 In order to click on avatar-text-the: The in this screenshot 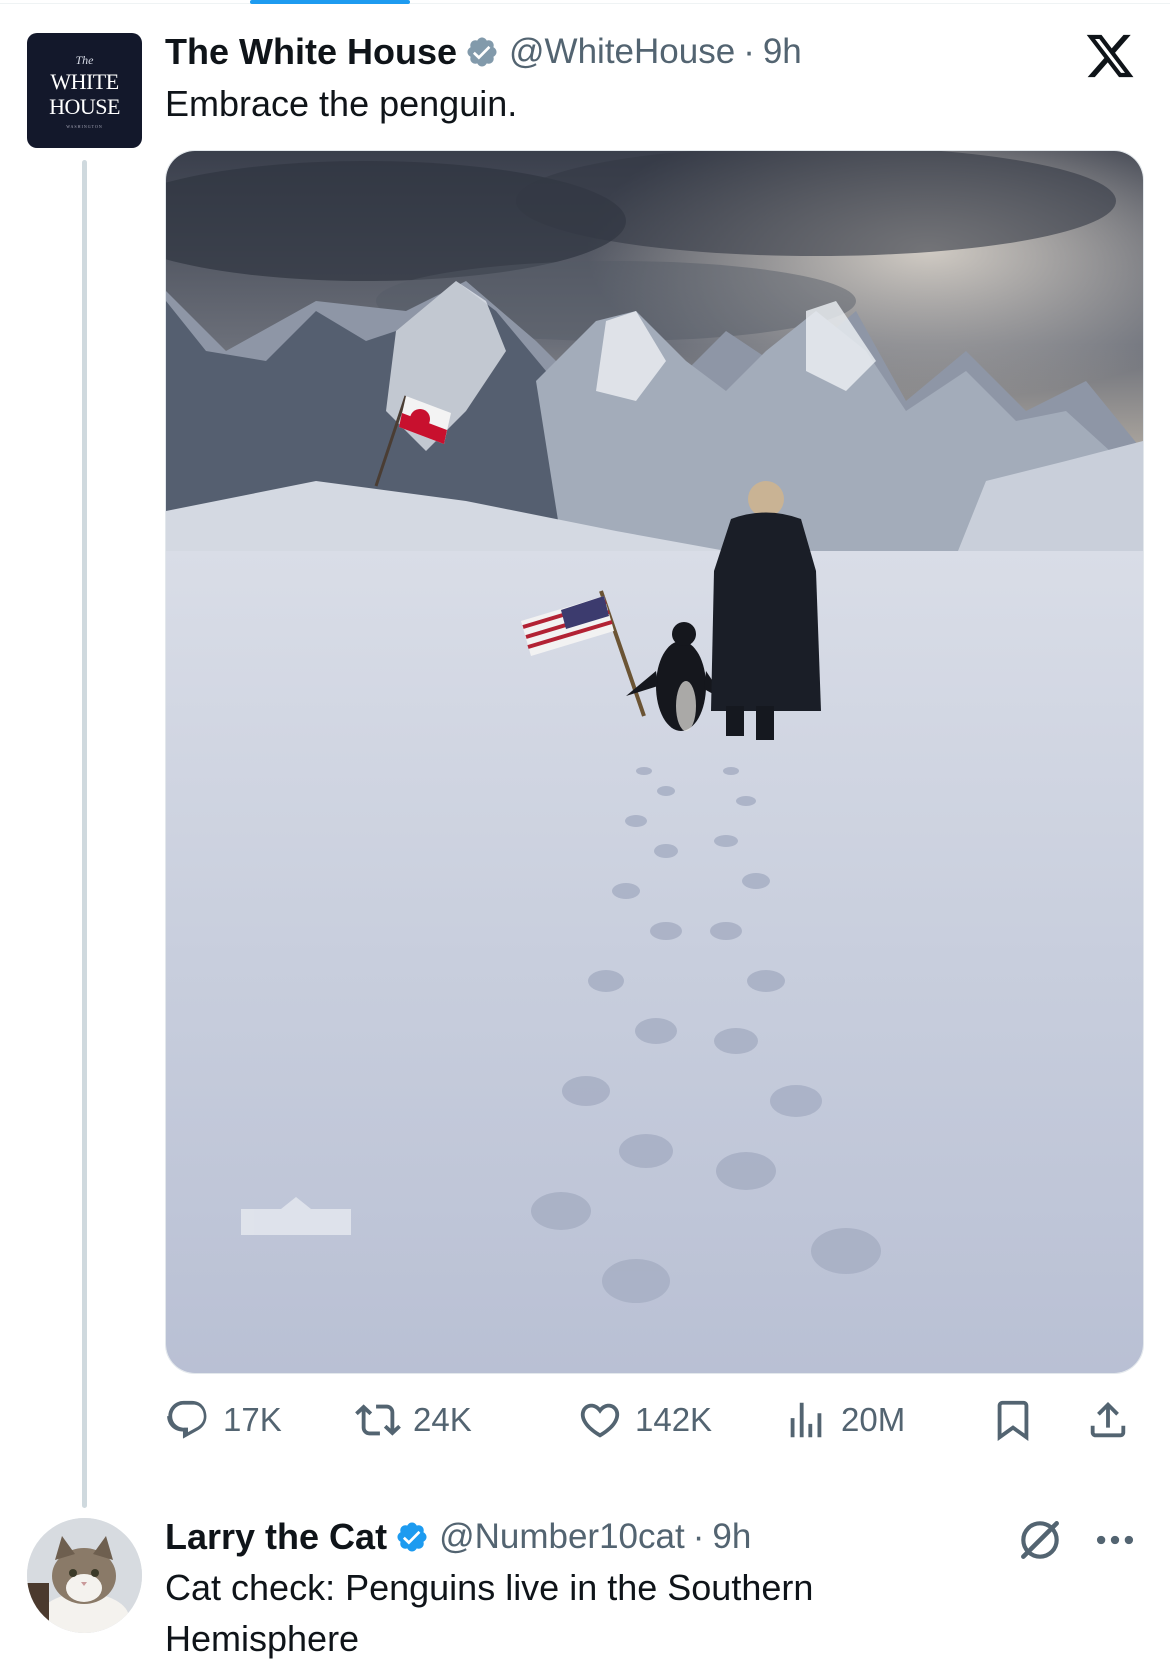, I will do `click(84, 60)`.